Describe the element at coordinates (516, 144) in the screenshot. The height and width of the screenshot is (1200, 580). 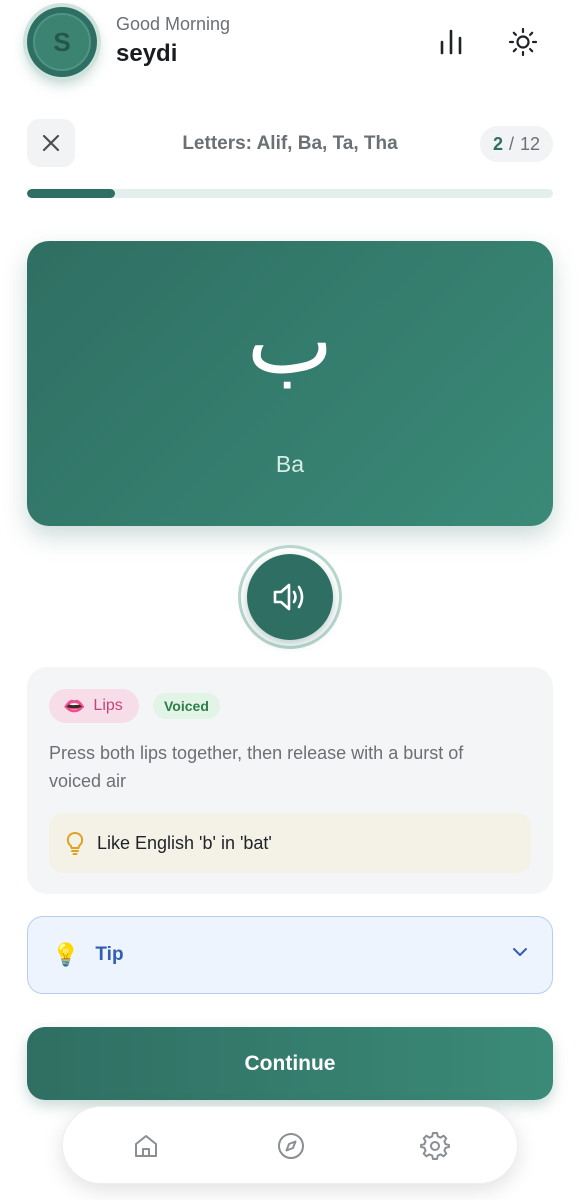
I see `progress-counter: 2 / 12` at that location.